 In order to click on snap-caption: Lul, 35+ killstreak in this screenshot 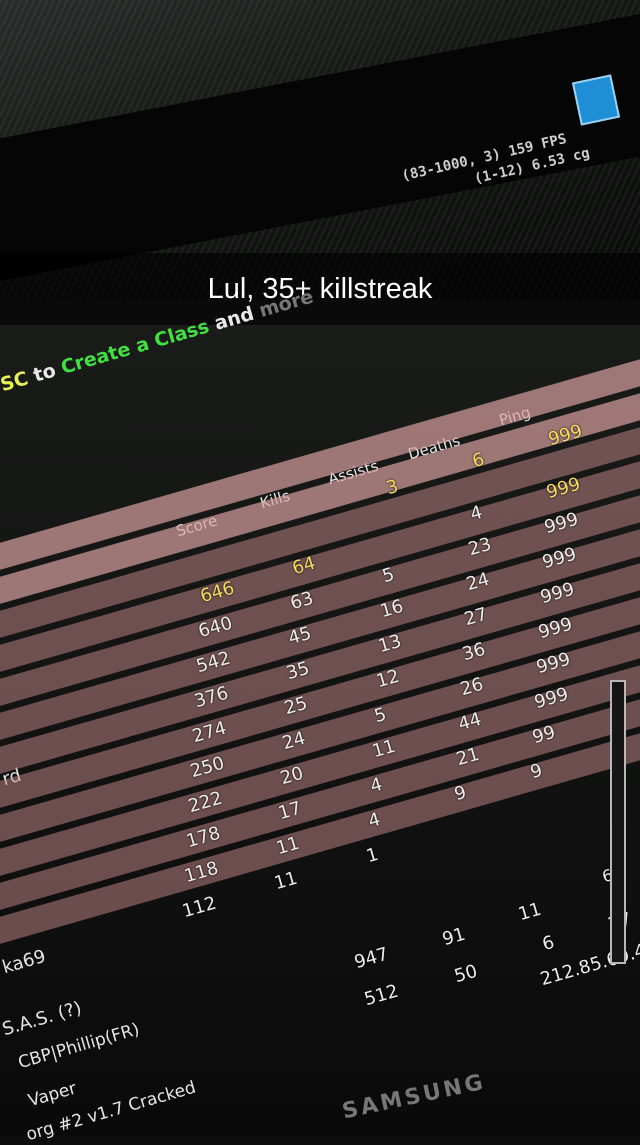, I will do `click(320, 288)`.